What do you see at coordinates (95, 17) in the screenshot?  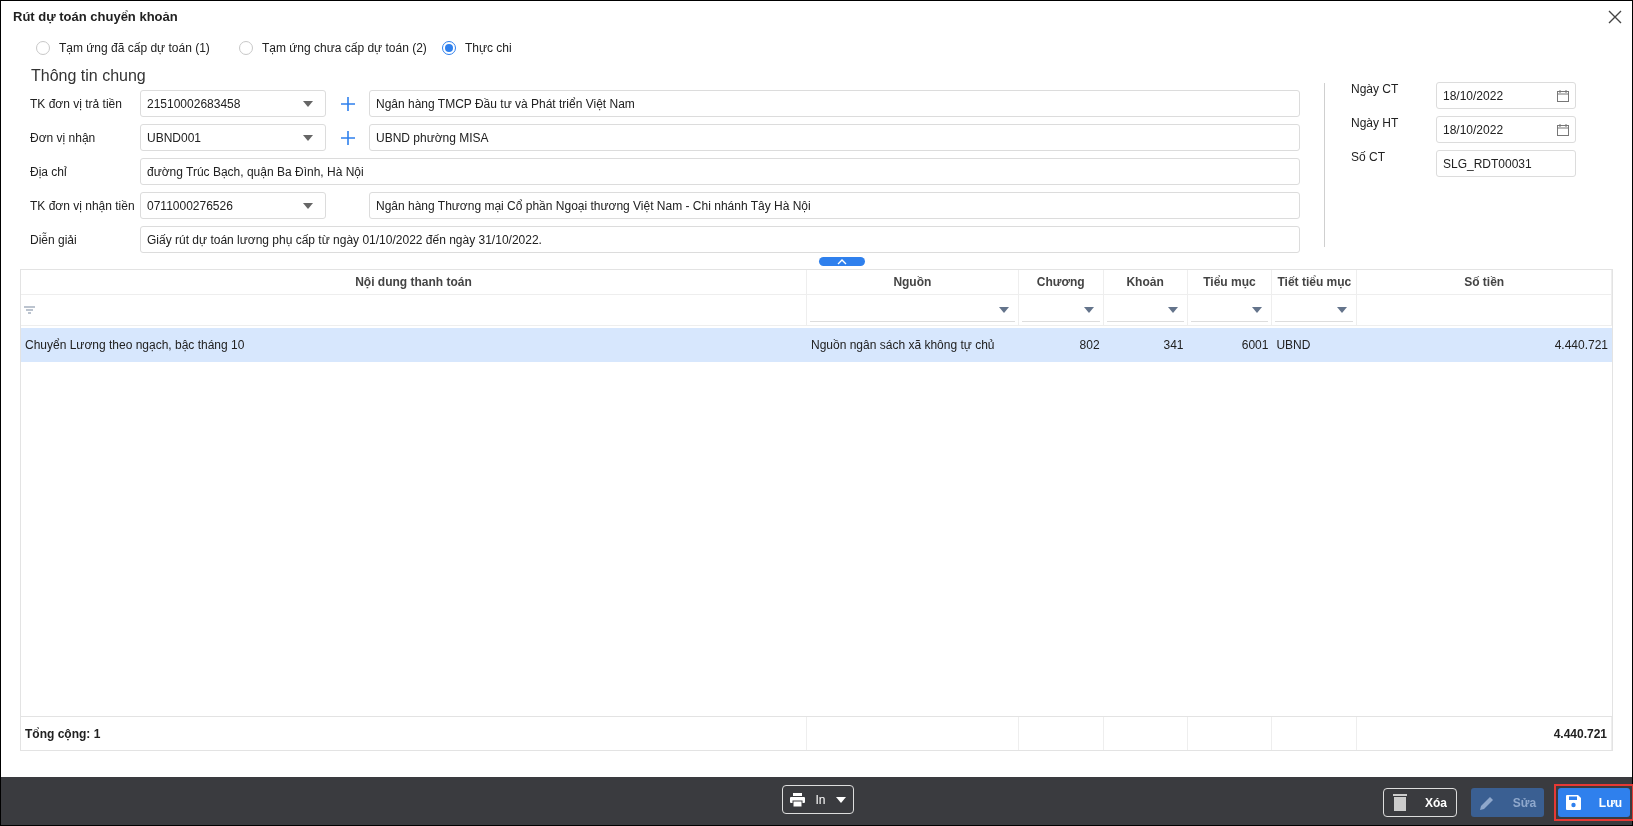 I see `window-title: Rút dự toán chuyển khoản` at bounding box center [95, 17].